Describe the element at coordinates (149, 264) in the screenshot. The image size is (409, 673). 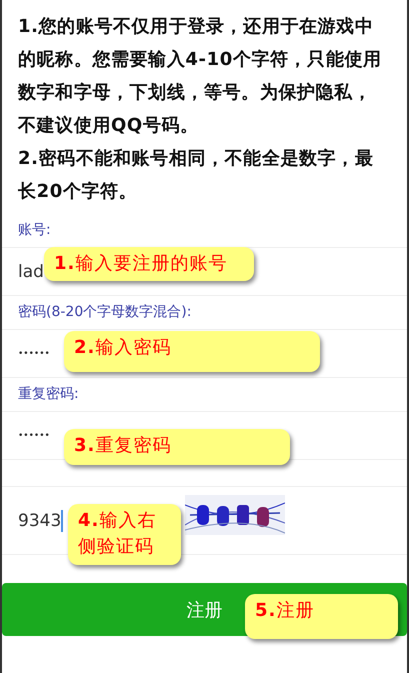
I see `hint-tooltip: 1.输入要注册的账号` at that location.